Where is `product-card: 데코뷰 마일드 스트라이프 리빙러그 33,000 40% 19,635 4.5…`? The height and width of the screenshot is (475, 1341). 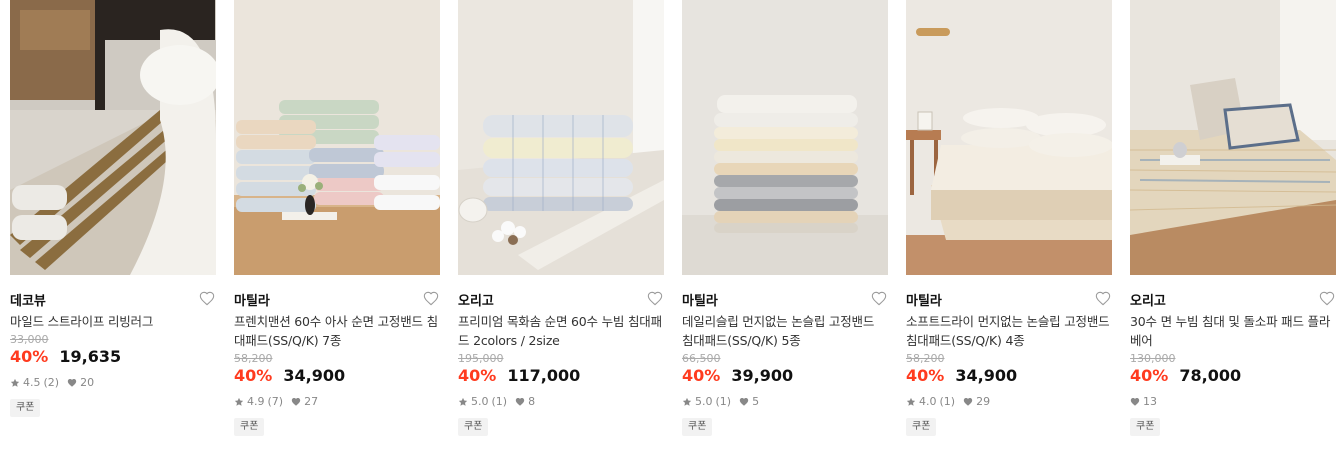
product-card: 데코뷰 마일드 스트라이프 리빙러그 33,000 40% 19,635 4.5… is located at coordinates (113, 208).